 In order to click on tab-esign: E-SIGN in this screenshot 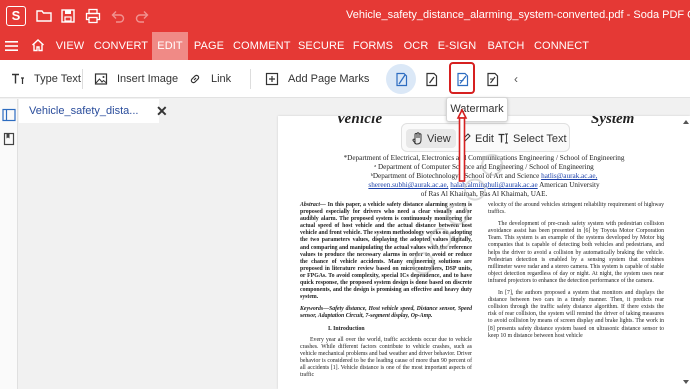, I will do `click(457, 46)`.